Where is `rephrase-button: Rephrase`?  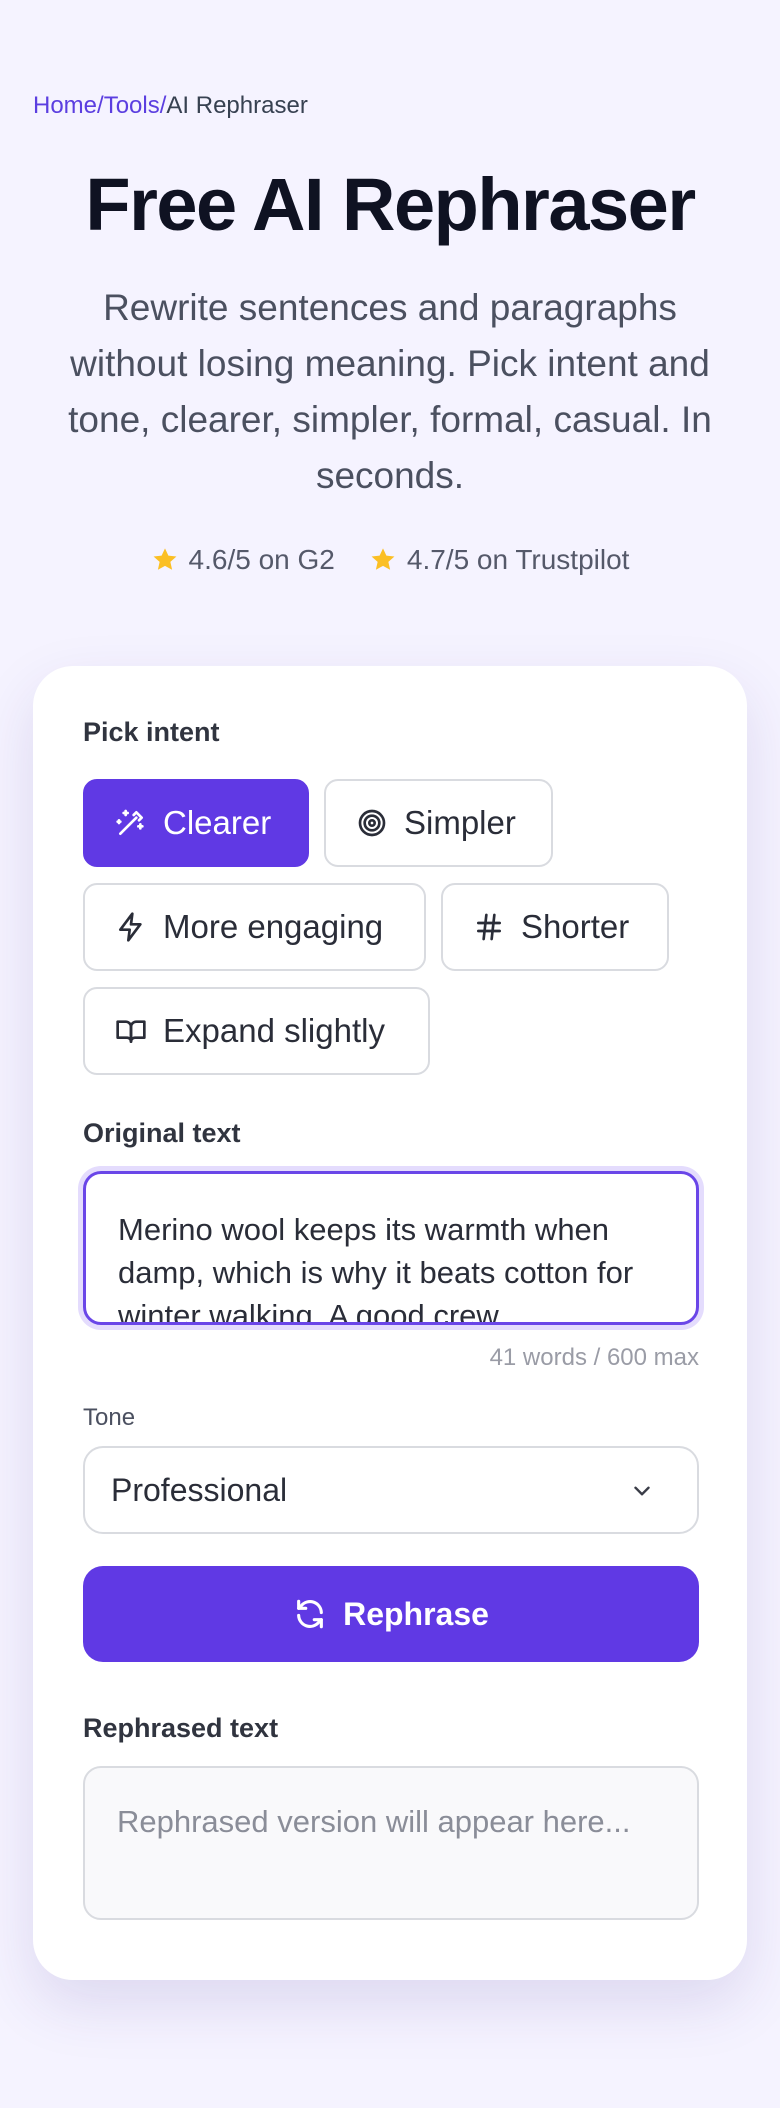 rephrase-button: Rephrase is located at coordinates (391, 1614).